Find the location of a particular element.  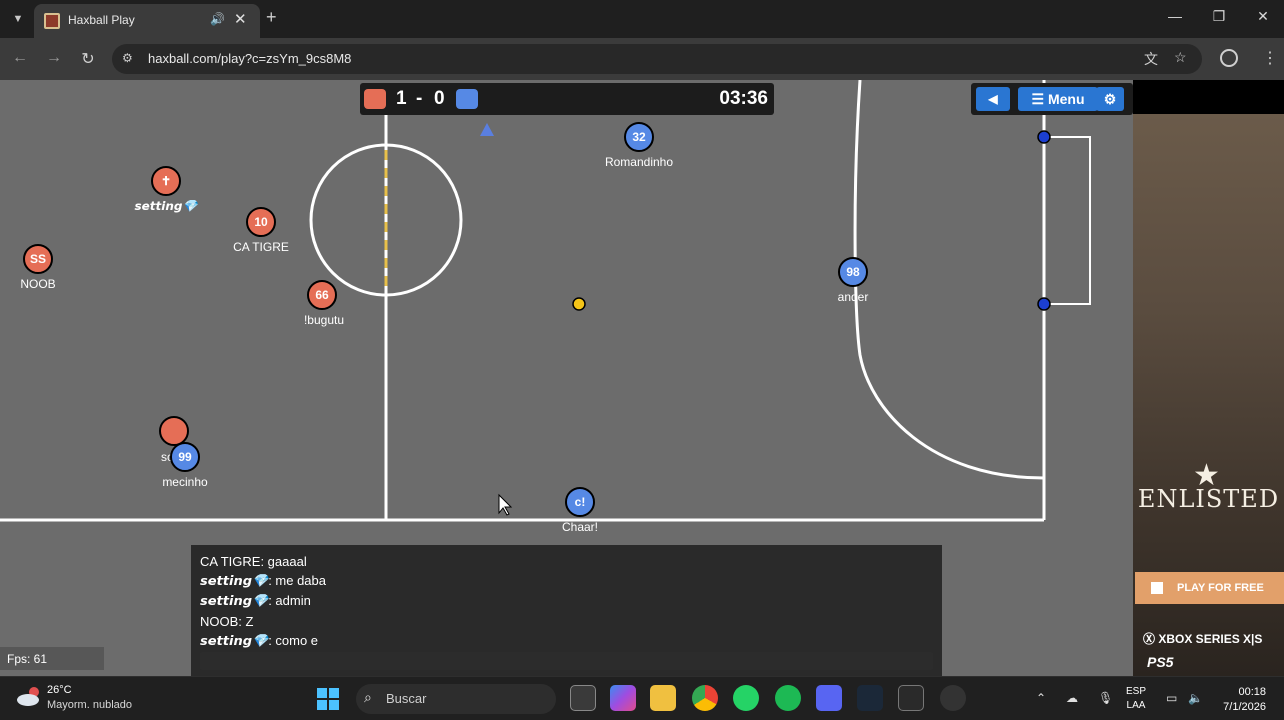

player-disc: 10 is located at coordinates (261, 222).